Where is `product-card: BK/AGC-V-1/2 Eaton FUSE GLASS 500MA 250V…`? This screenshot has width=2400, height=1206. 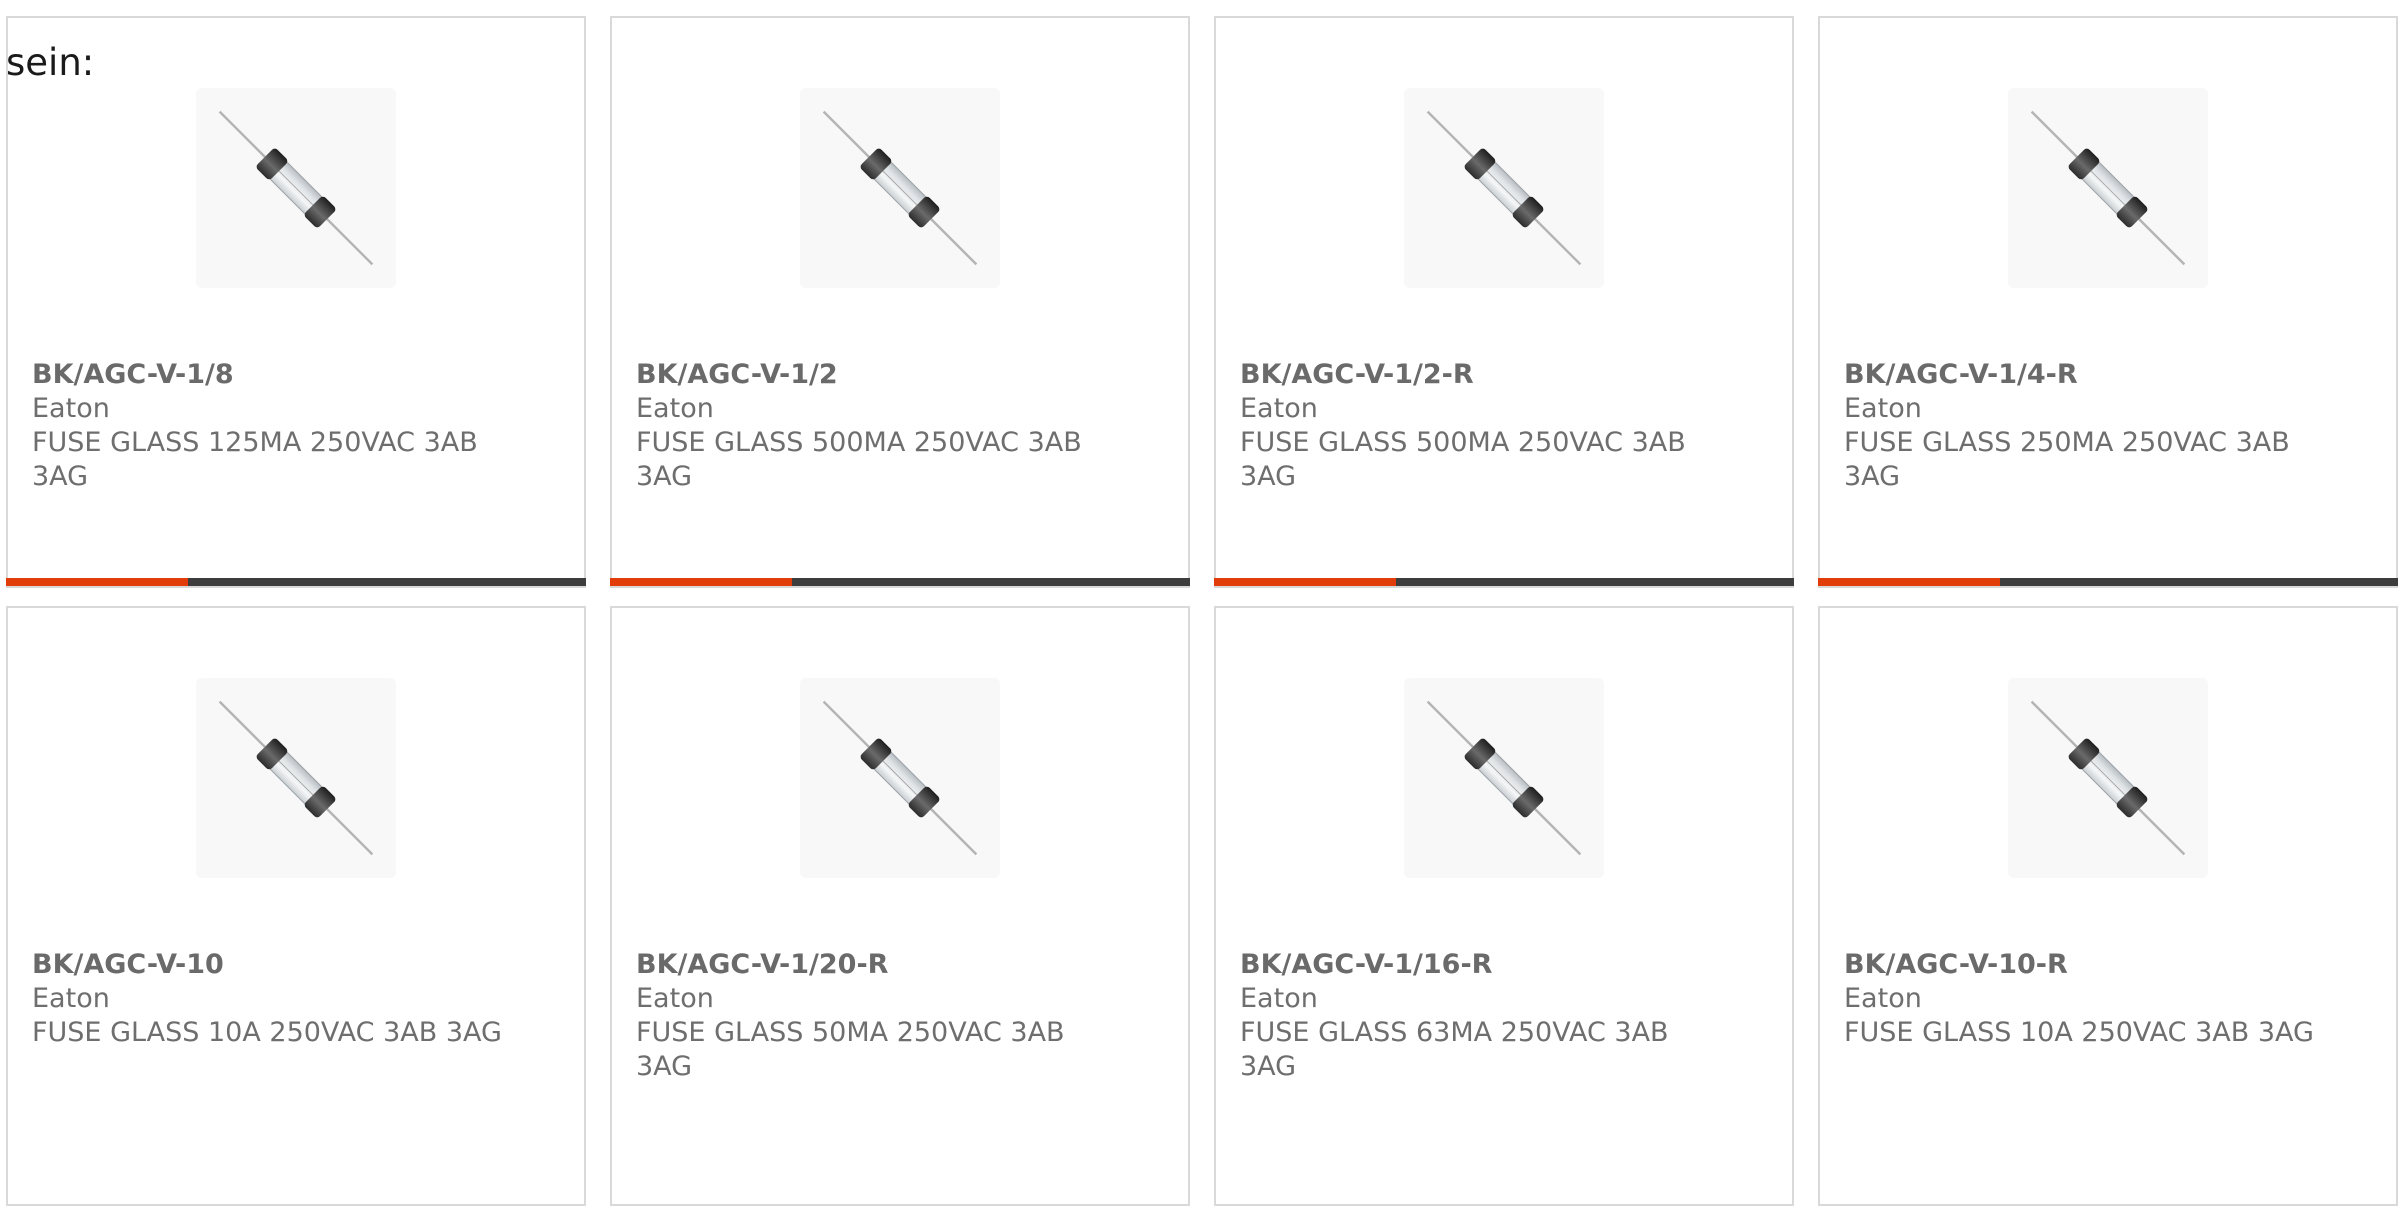
product-card: BK/AGC-V-1/2 Eaton FUSE GLASS 500MA 250V… is located at coordinates (900, 302).